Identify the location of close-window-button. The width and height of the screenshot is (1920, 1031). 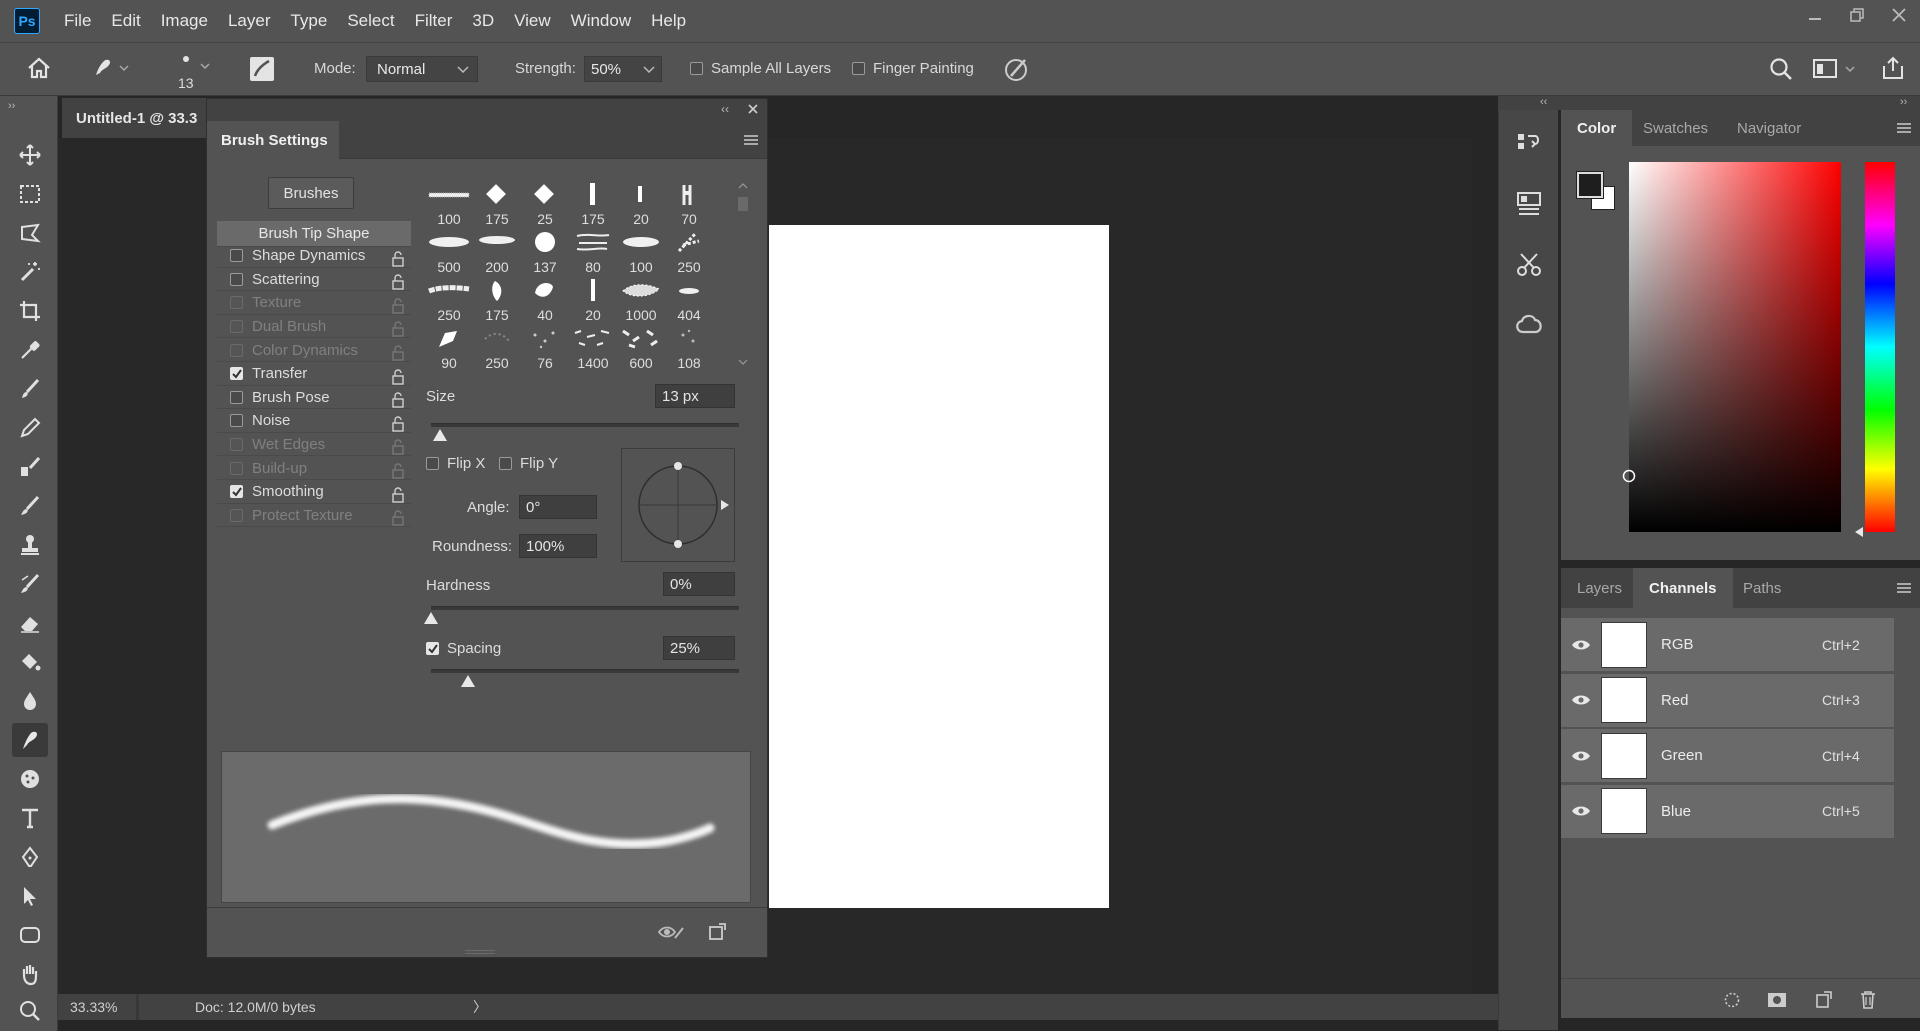
(1899, 15).